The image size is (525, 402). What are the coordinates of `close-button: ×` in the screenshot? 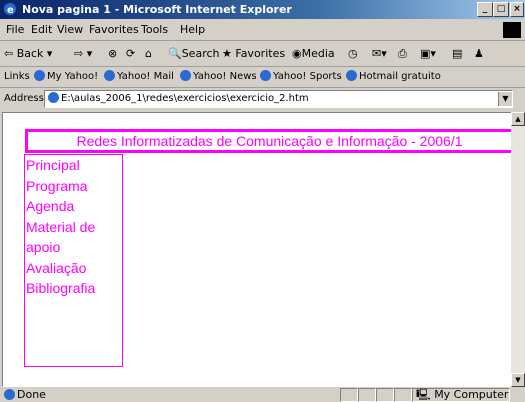 It's located at (517, 9).